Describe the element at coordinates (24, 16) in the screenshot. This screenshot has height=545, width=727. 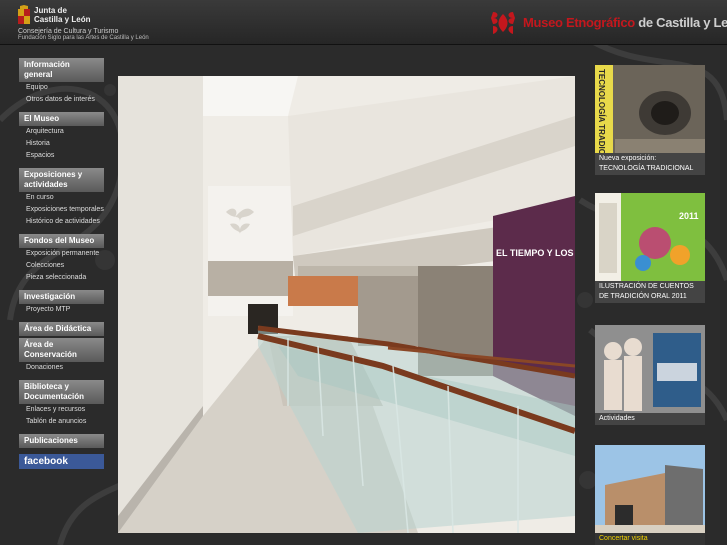
I see `jcyl-crest-icon` at that location.